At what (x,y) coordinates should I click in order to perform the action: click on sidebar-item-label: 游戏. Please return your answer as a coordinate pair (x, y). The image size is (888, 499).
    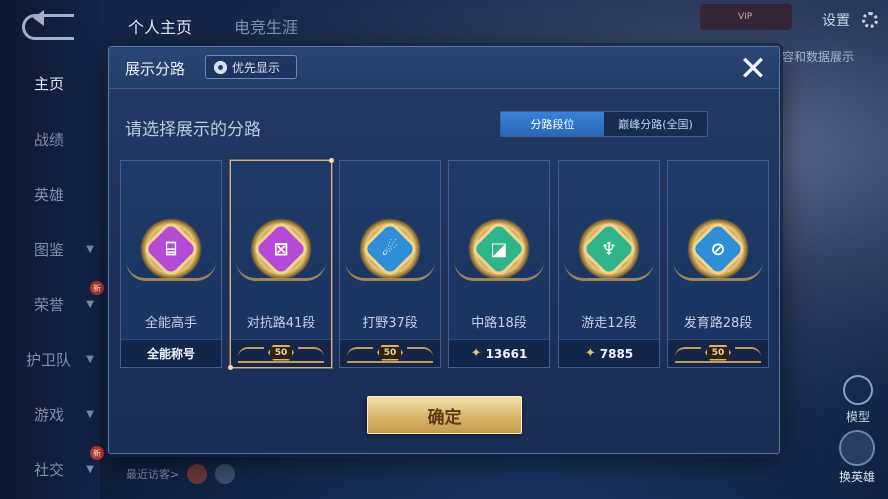
    Looking at the image, I should click on (49, 414).